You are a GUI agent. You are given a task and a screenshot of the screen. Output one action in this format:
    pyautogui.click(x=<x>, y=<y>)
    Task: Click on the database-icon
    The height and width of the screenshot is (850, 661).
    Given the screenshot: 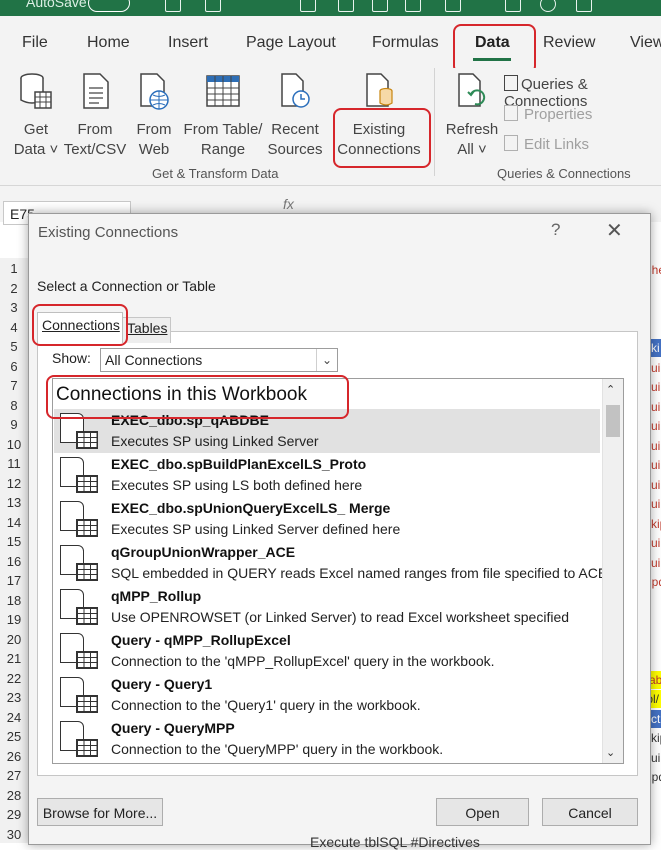 What is the action you would take?
    pyautogui.click(x=36, y=91)
    